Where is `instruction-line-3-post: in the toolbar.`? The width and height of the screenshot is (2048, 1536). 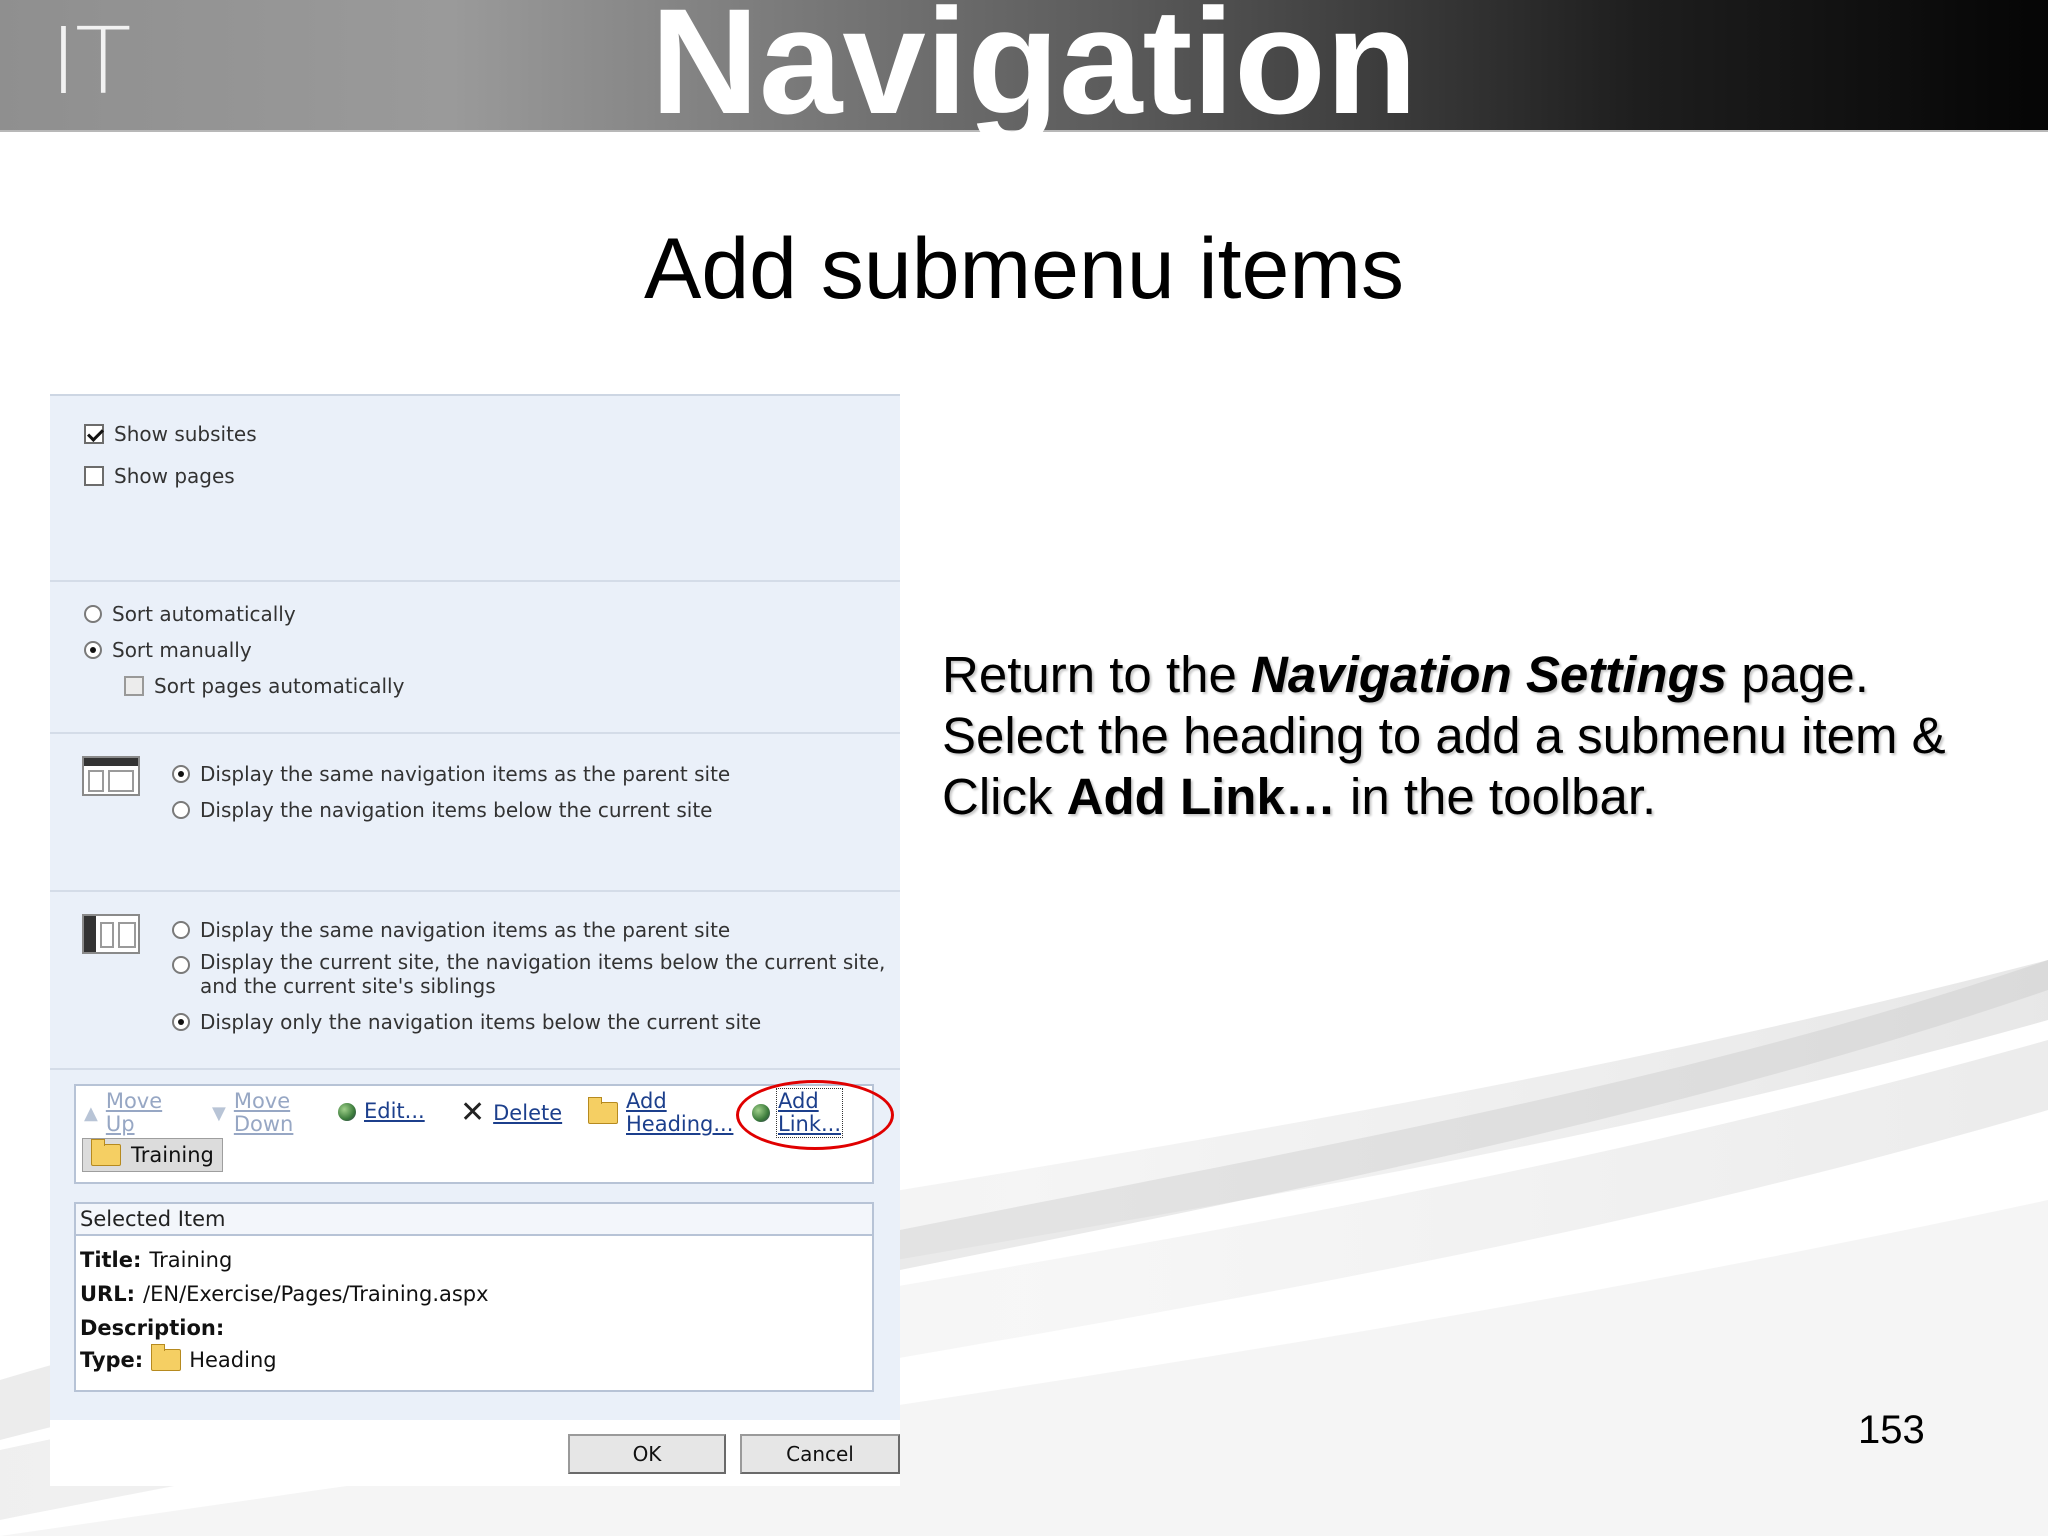
instruction-line-3-post: in the toolbar. is located at coordinates (1496, 796).